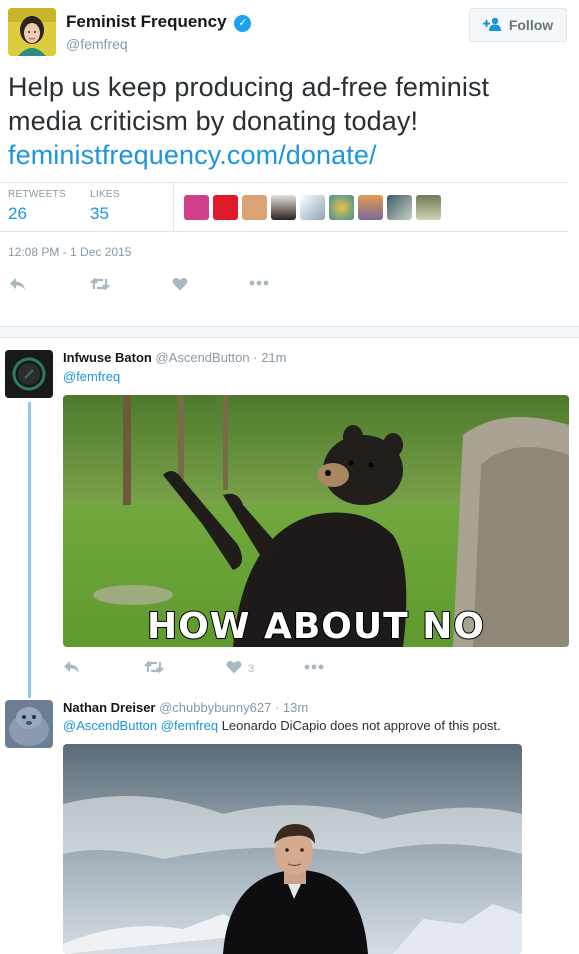 Image resolution: width=579 pixels, height=954 pixels. I want to click on like-count: 3, so click(251, 668).